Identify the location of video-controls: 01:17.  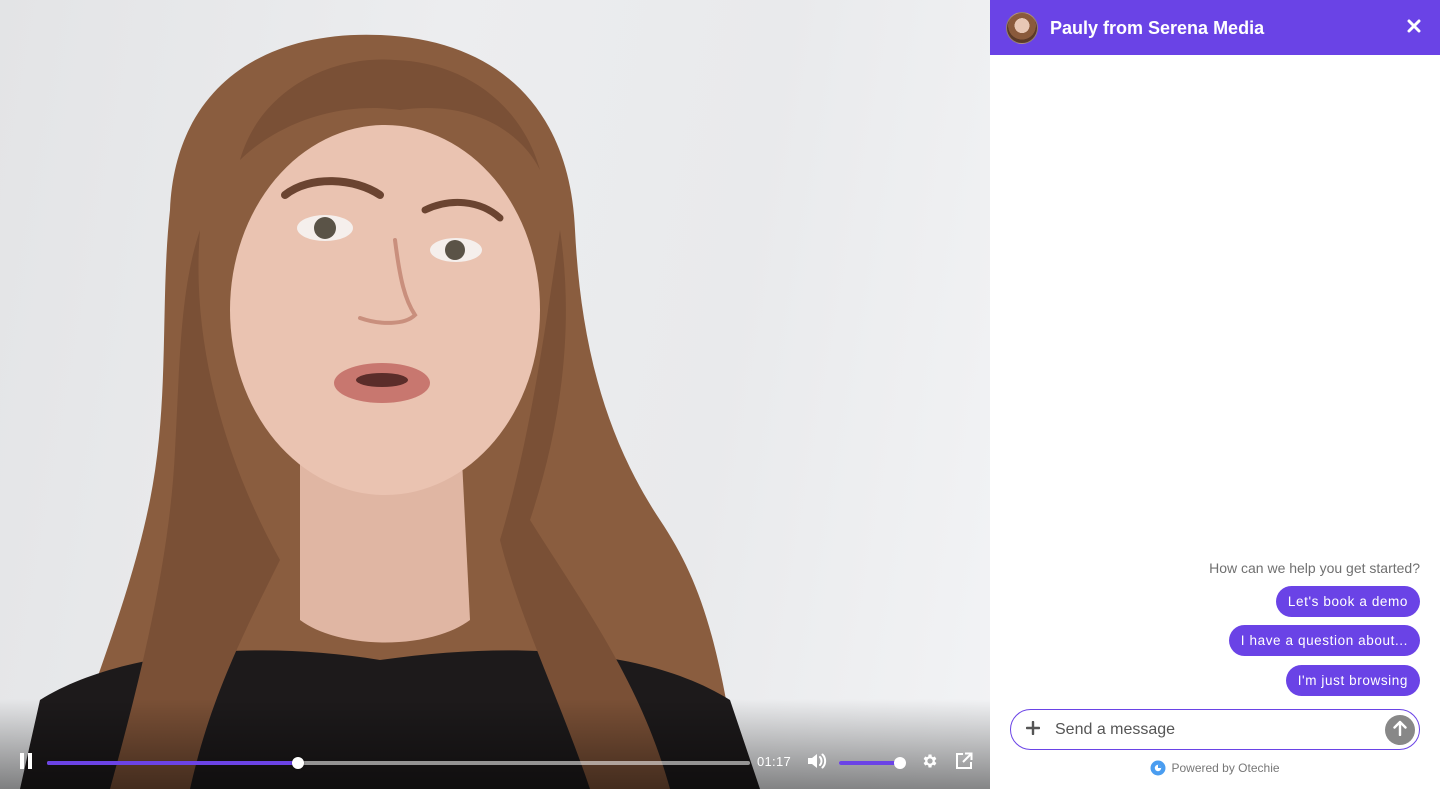
(495, 763).